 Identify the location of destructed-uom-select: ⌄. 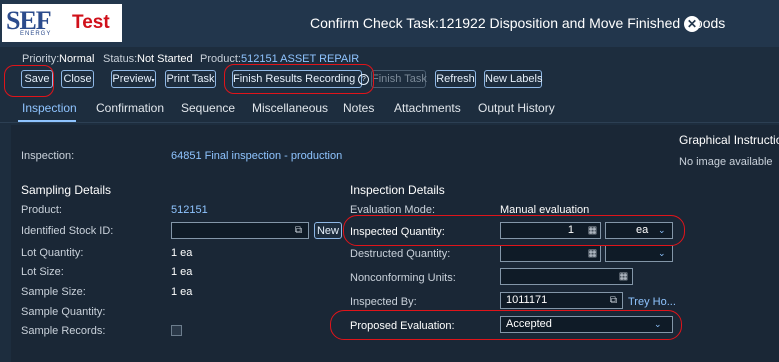
(639, 253).